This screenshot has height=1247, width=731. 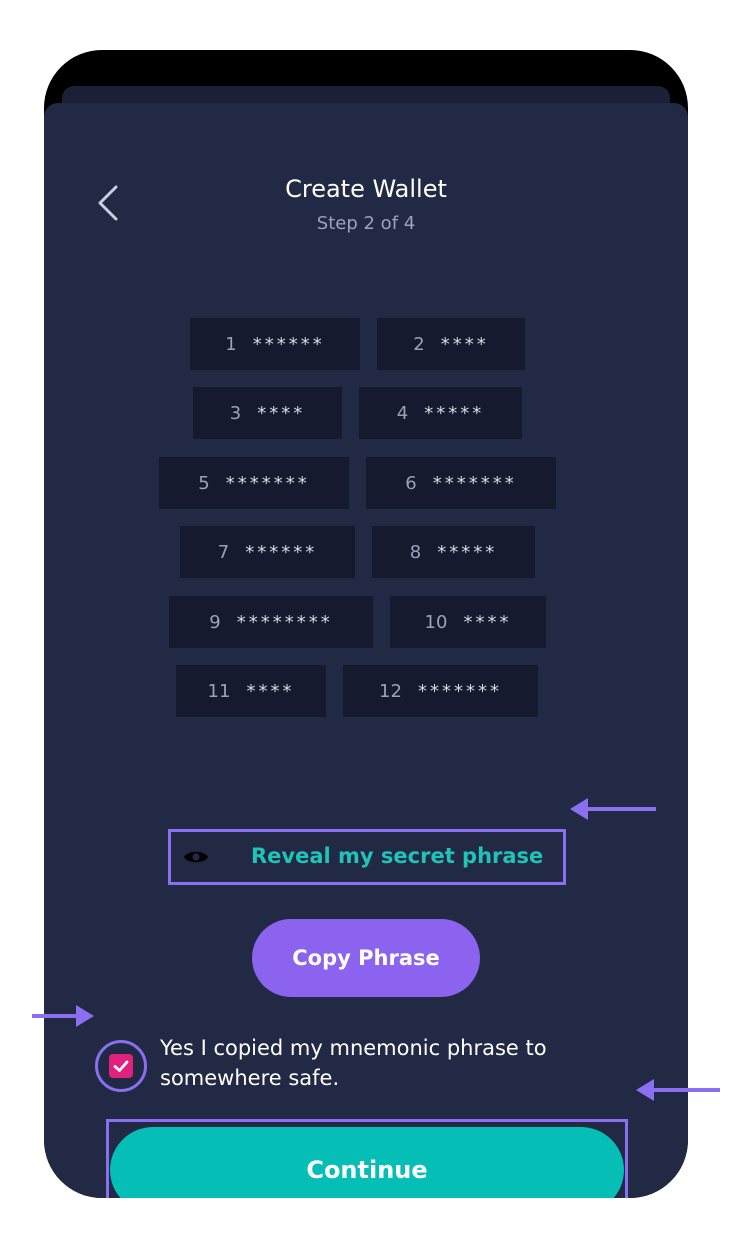 What do you see at coordinates (411, 483) in the screenshot?
I see `word-number: 6` at bounding box center [411, 483].